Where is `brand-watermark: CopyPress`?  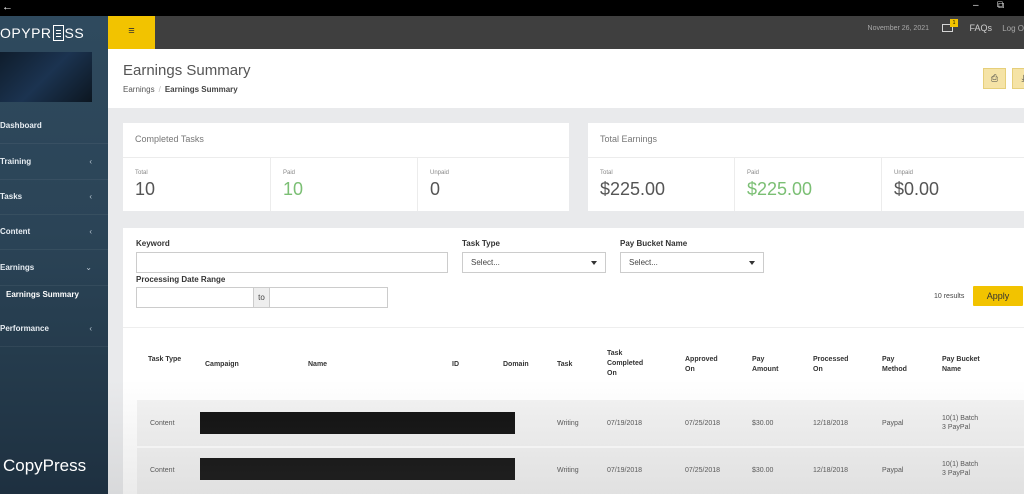 brand-watermark: CopyPress is located at coordinates (45, 465).